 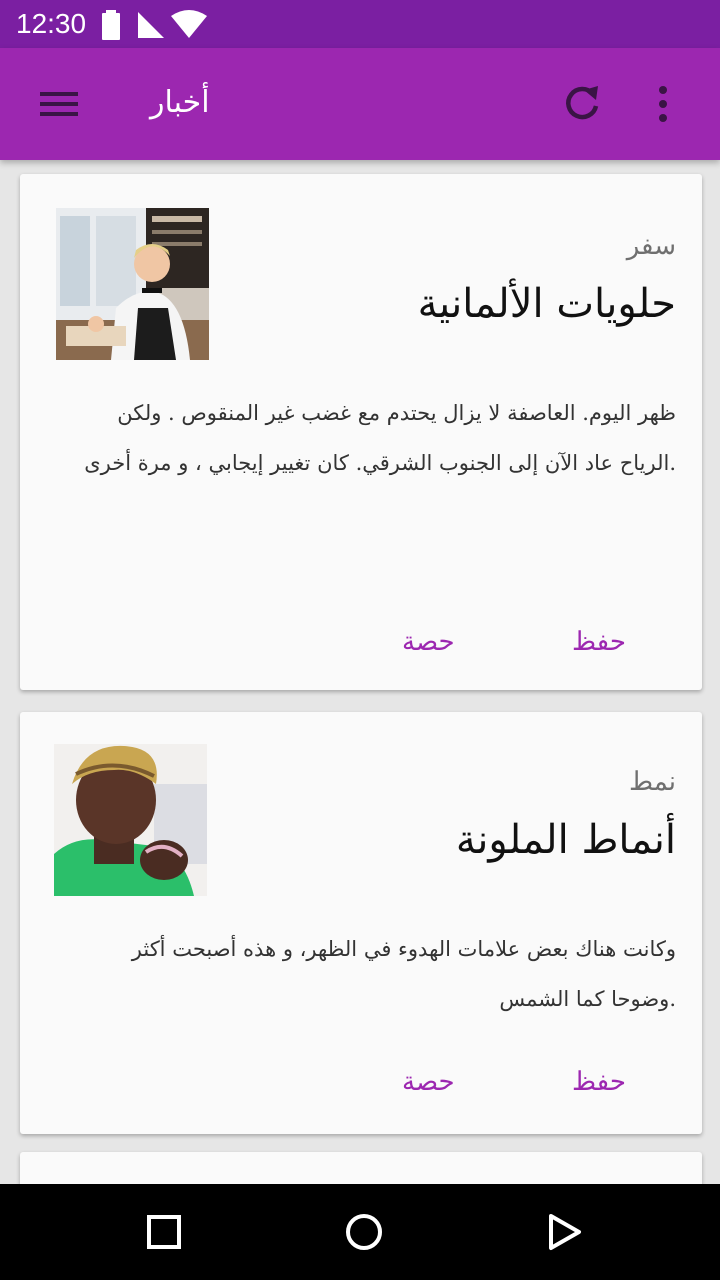 What do you see at coordinates (60, 104) in the screenshot?
I see `hamburger-menu-icon` at bounding box center [60, 104].